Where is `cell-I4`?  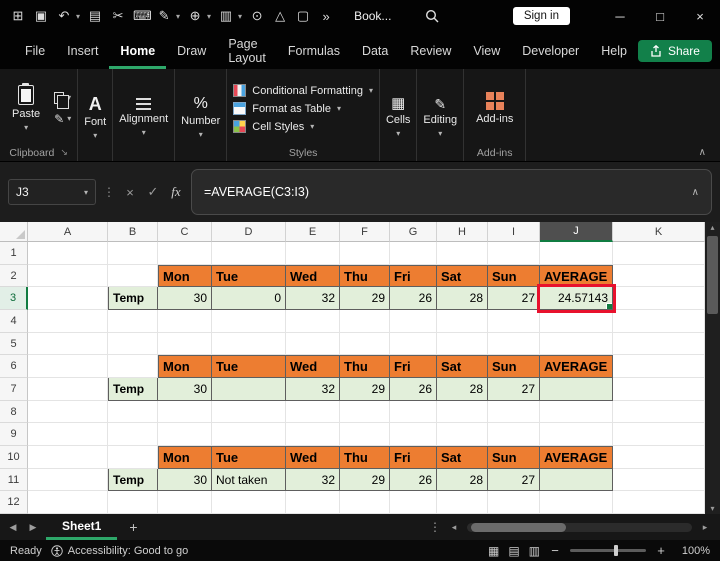
cell-I4 is located at coordinates (514, 321).